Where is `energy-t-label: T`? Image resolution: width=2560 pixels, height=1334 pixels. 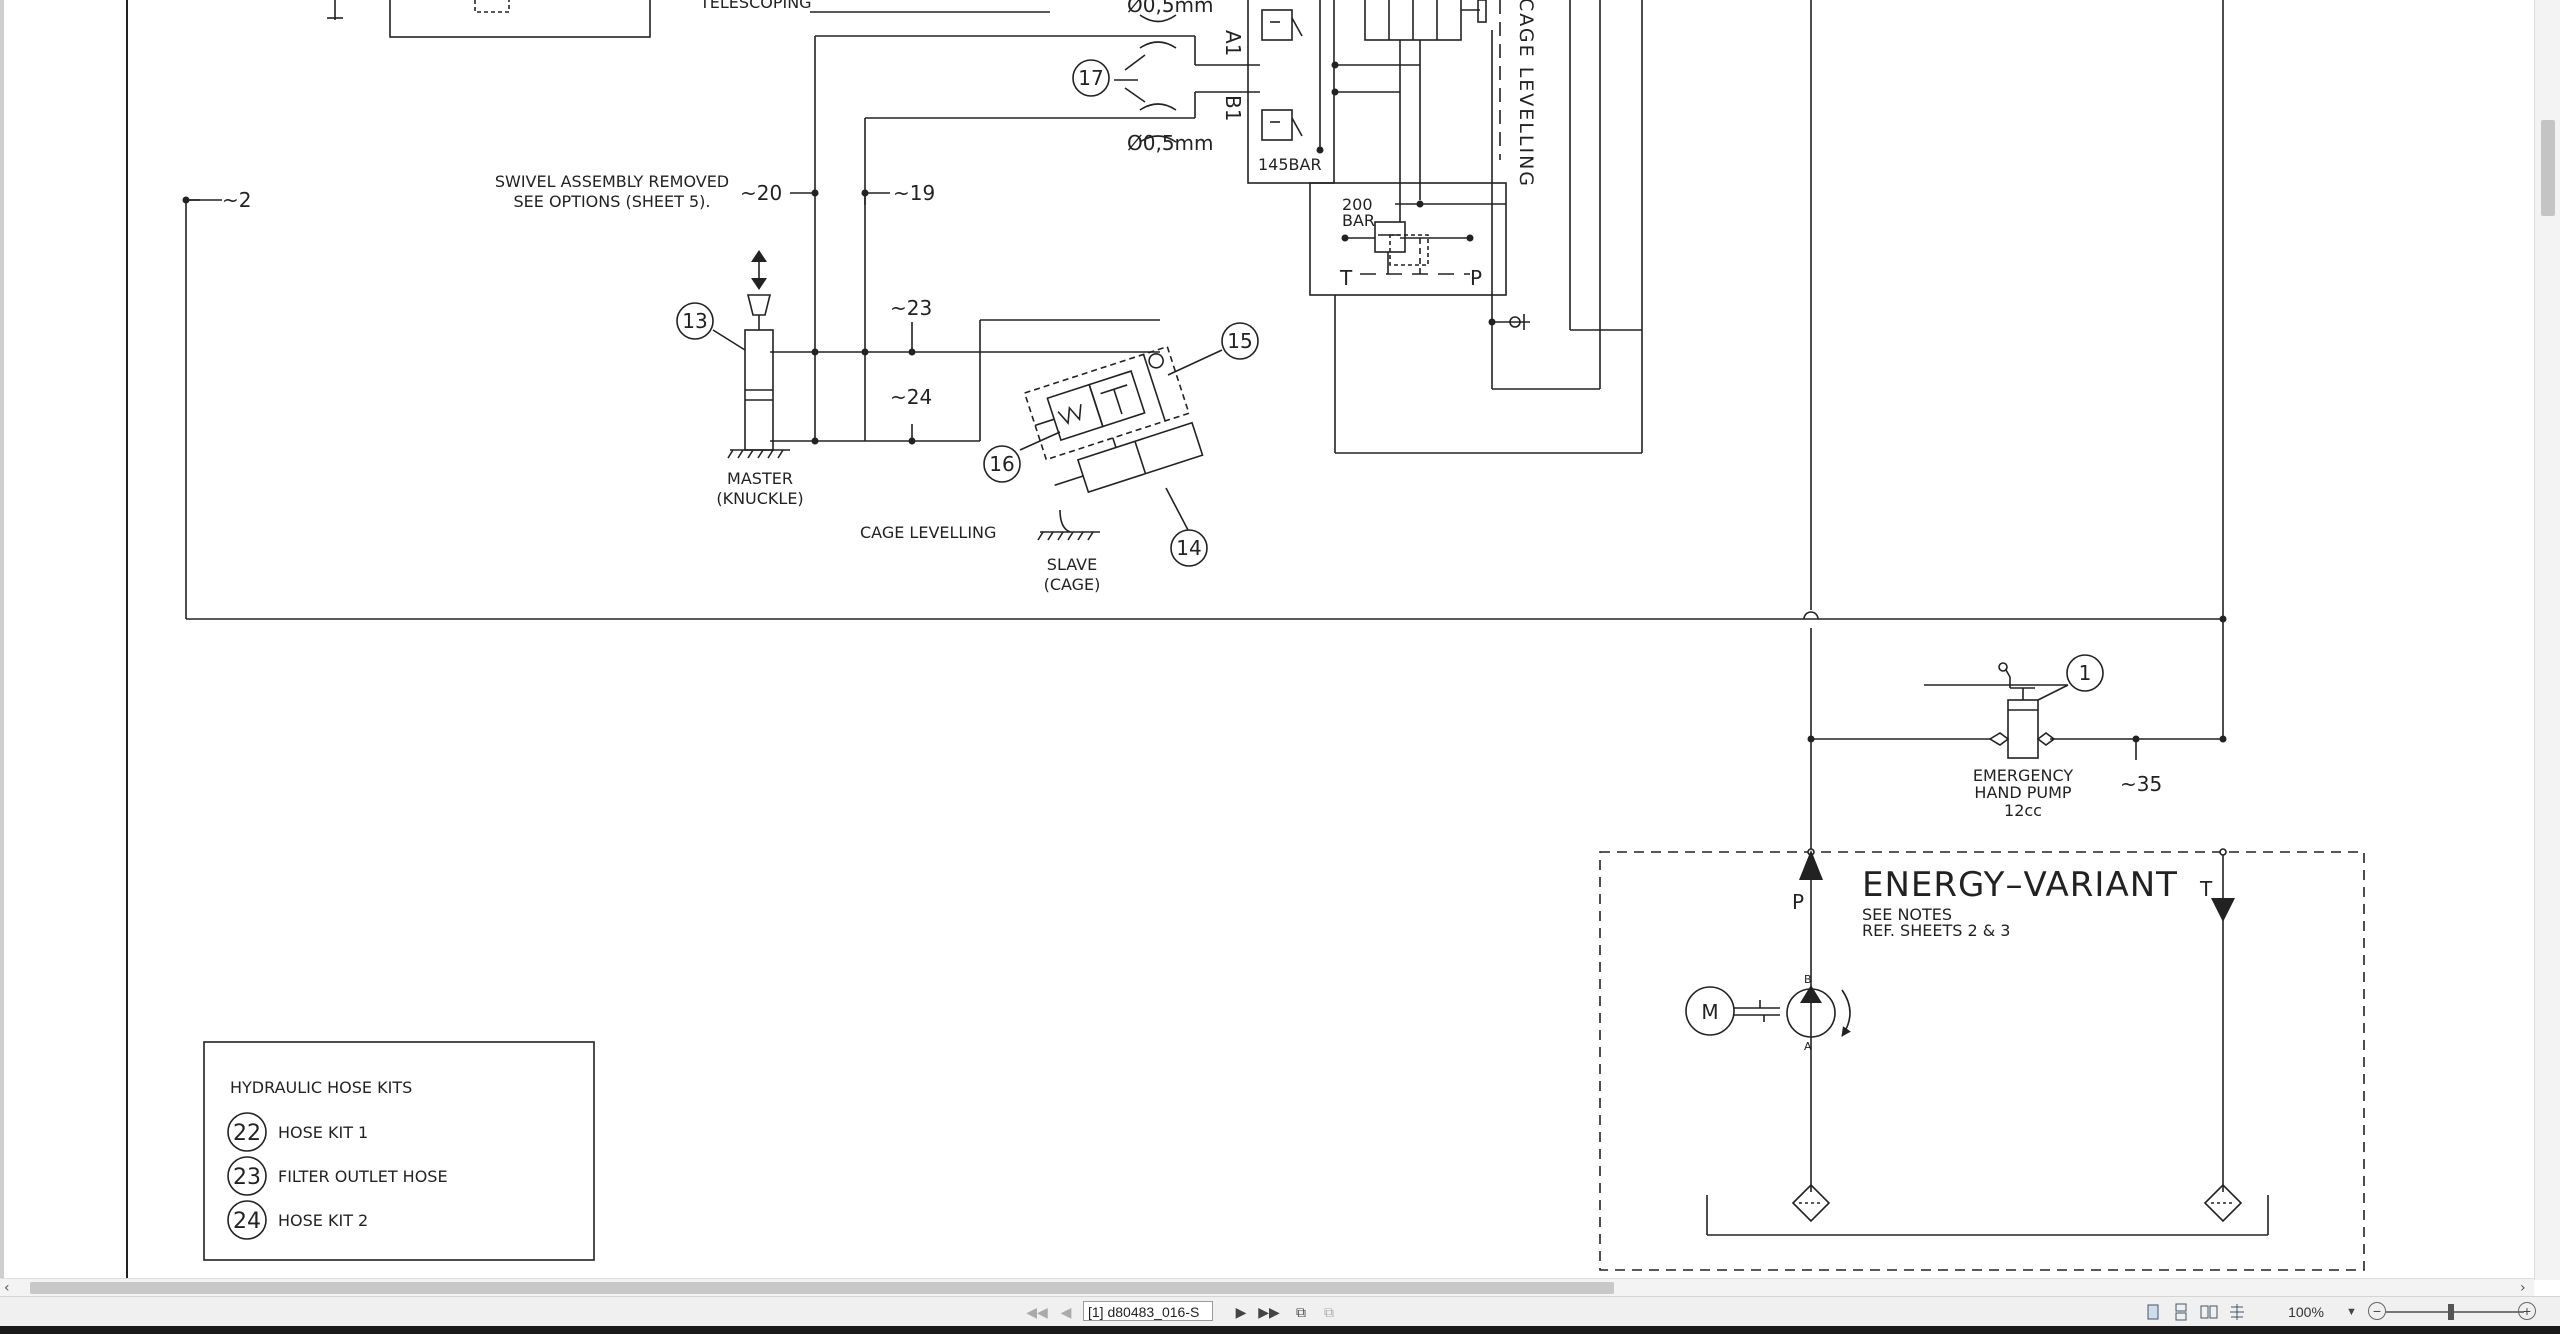
energy-t-label: T is located at coordinates (2206, 889).